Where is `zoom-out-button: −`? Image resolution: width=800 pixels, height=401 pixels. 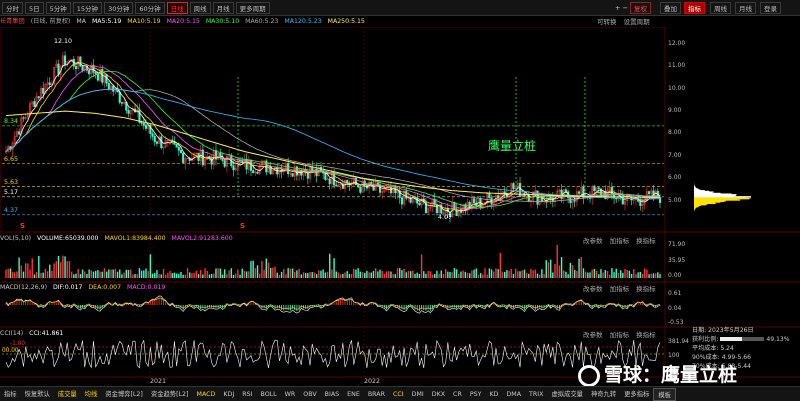 zoom-out-button: − is located at coordinates (625, 8).